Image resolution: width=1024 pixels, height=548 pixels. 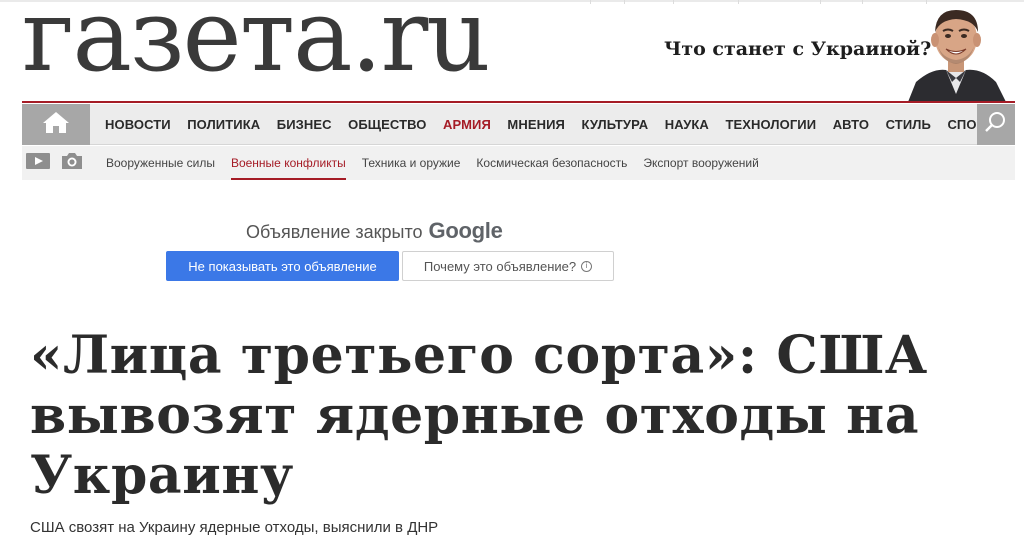 I want to click on ad-closed-text: Объявление закрыто, so click(x=334, y=232).